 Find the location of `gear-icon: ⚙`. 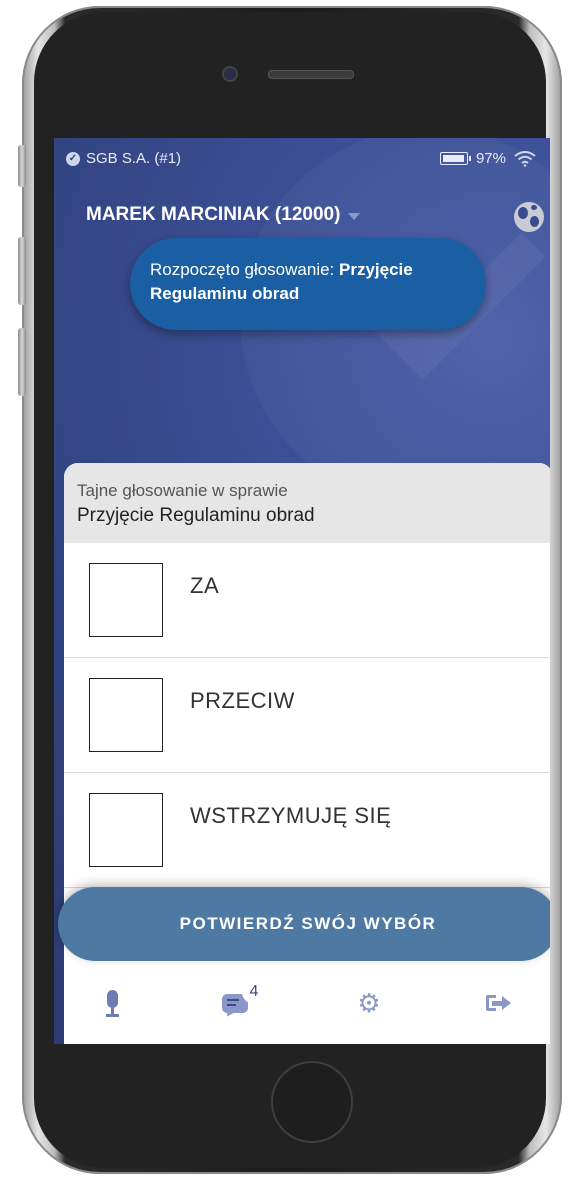

gear-icon: ⚙ is located at coordinates (369, 1003).